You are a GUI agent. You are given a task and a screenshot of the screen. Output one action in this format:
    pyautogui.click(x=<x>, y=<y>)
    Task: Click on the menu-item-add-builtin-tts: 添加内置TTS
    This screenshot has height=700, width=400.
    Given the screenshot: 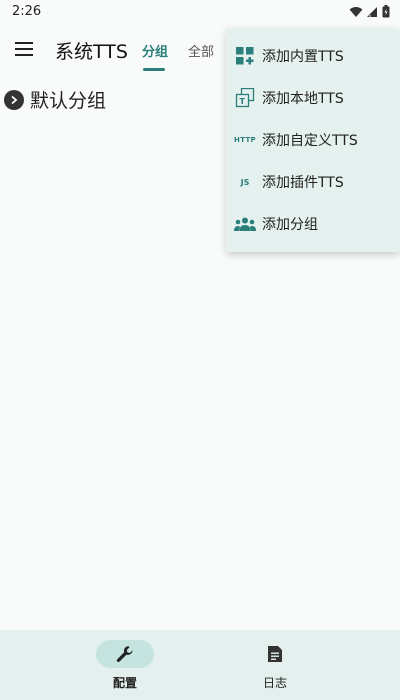 What is the action you would take?
    pyautogui.click(x=313, y=56)
    